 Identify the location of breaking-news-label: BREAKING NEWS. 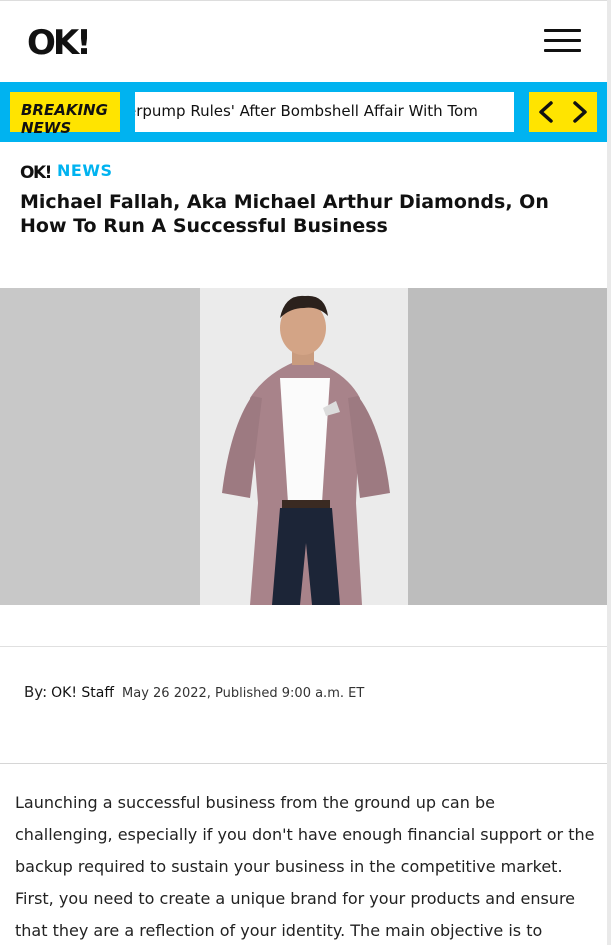
(65, 114).